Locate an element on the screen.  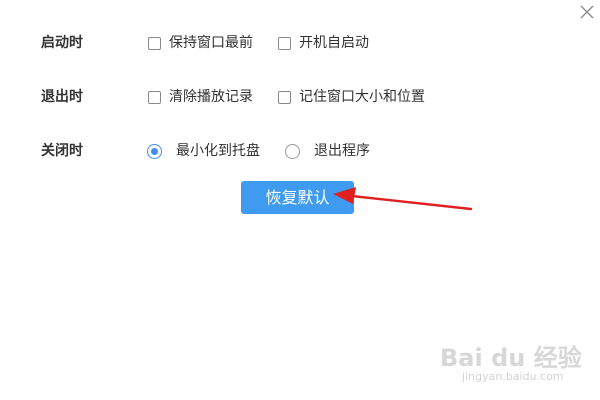
auto-start-label: 开机自启动 is located at coordinates (334, 43).